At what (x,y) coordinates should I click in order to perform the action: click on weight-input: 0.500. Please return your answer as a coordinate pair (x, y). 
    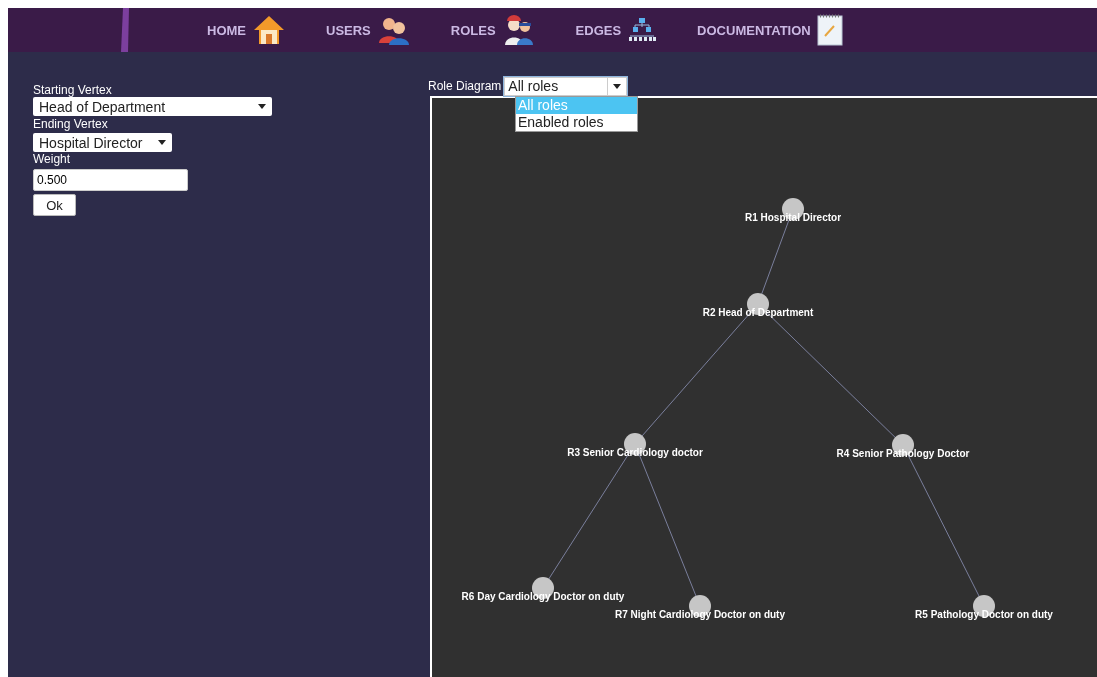
    Looking at the image, I should click on (110, 180).